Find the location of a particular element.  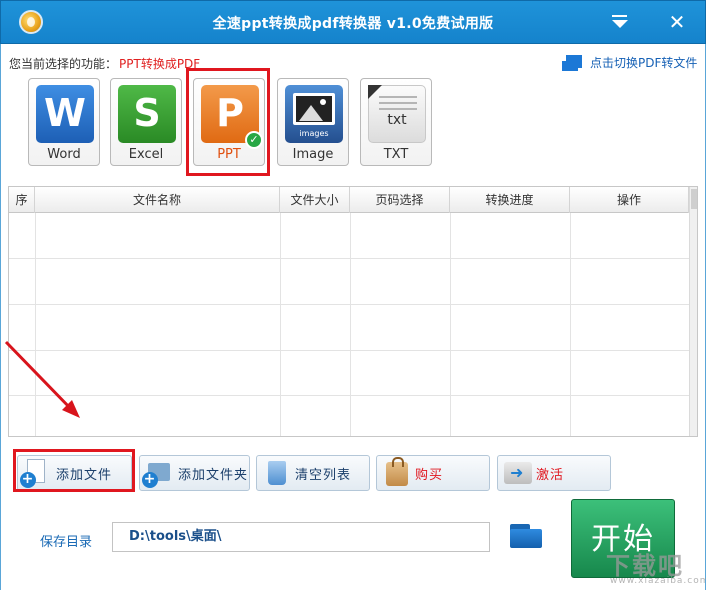

format-tile-image: images Image is located at coordinates (313, 122).